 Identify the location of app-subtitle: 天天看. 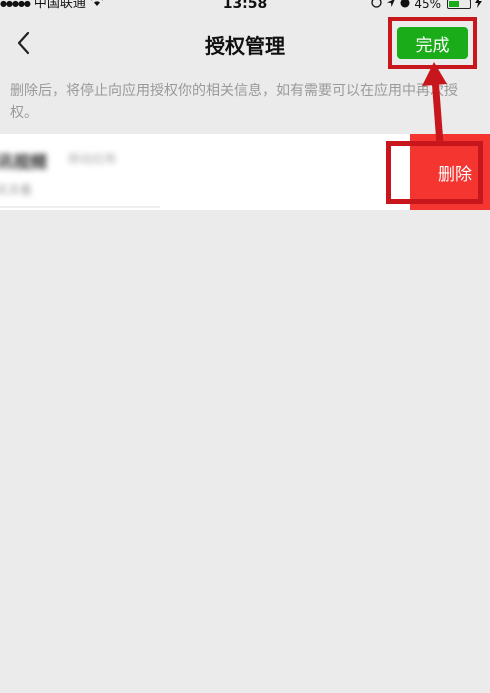
(16, 190).